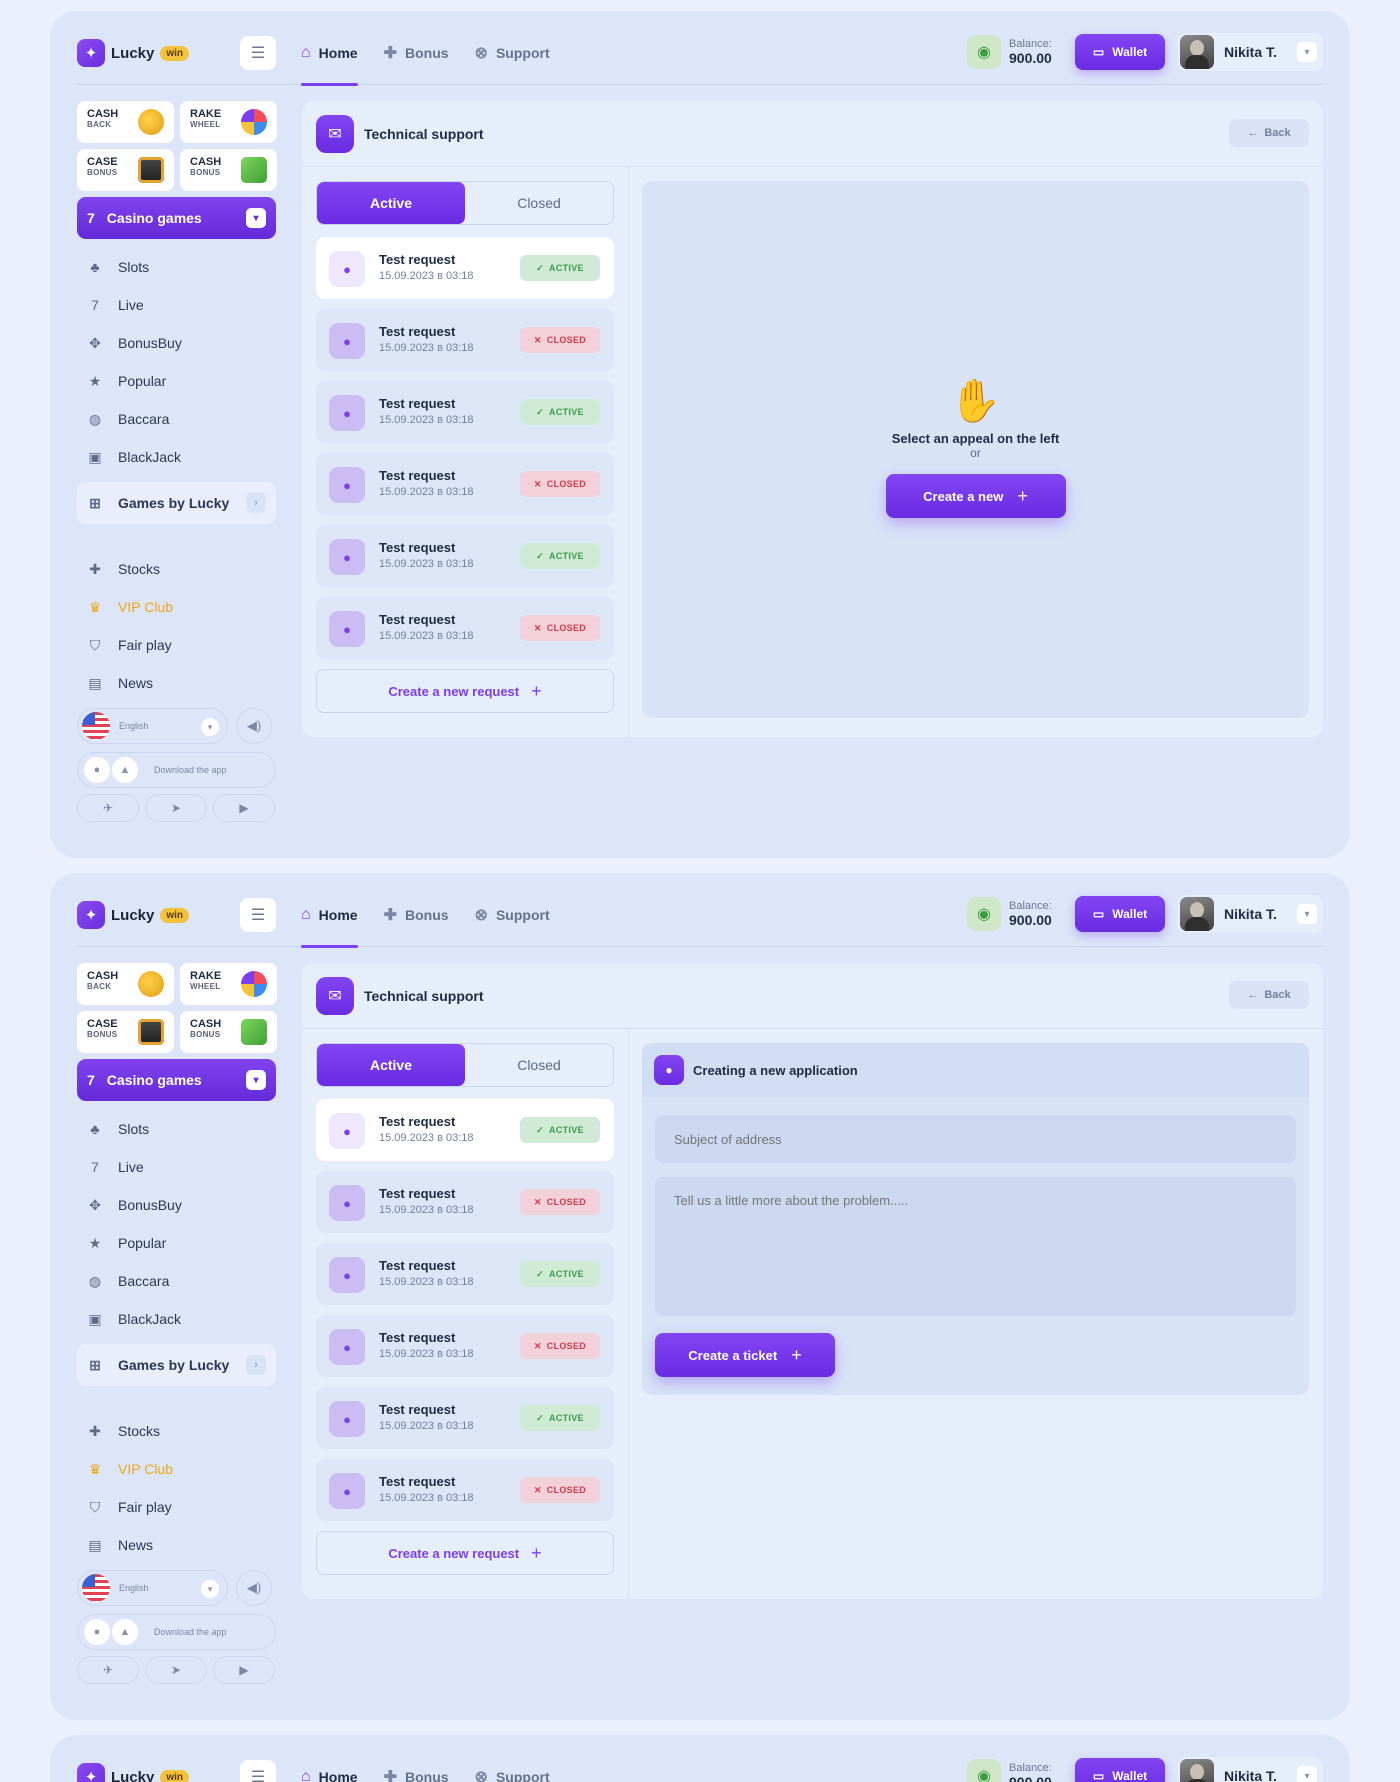 Image resolution: width=1400 pixels, height=1782 pixels. Describe the element at coordinates (975, 1246) in the screenshot. I see `problem-description-textarea` at that location.